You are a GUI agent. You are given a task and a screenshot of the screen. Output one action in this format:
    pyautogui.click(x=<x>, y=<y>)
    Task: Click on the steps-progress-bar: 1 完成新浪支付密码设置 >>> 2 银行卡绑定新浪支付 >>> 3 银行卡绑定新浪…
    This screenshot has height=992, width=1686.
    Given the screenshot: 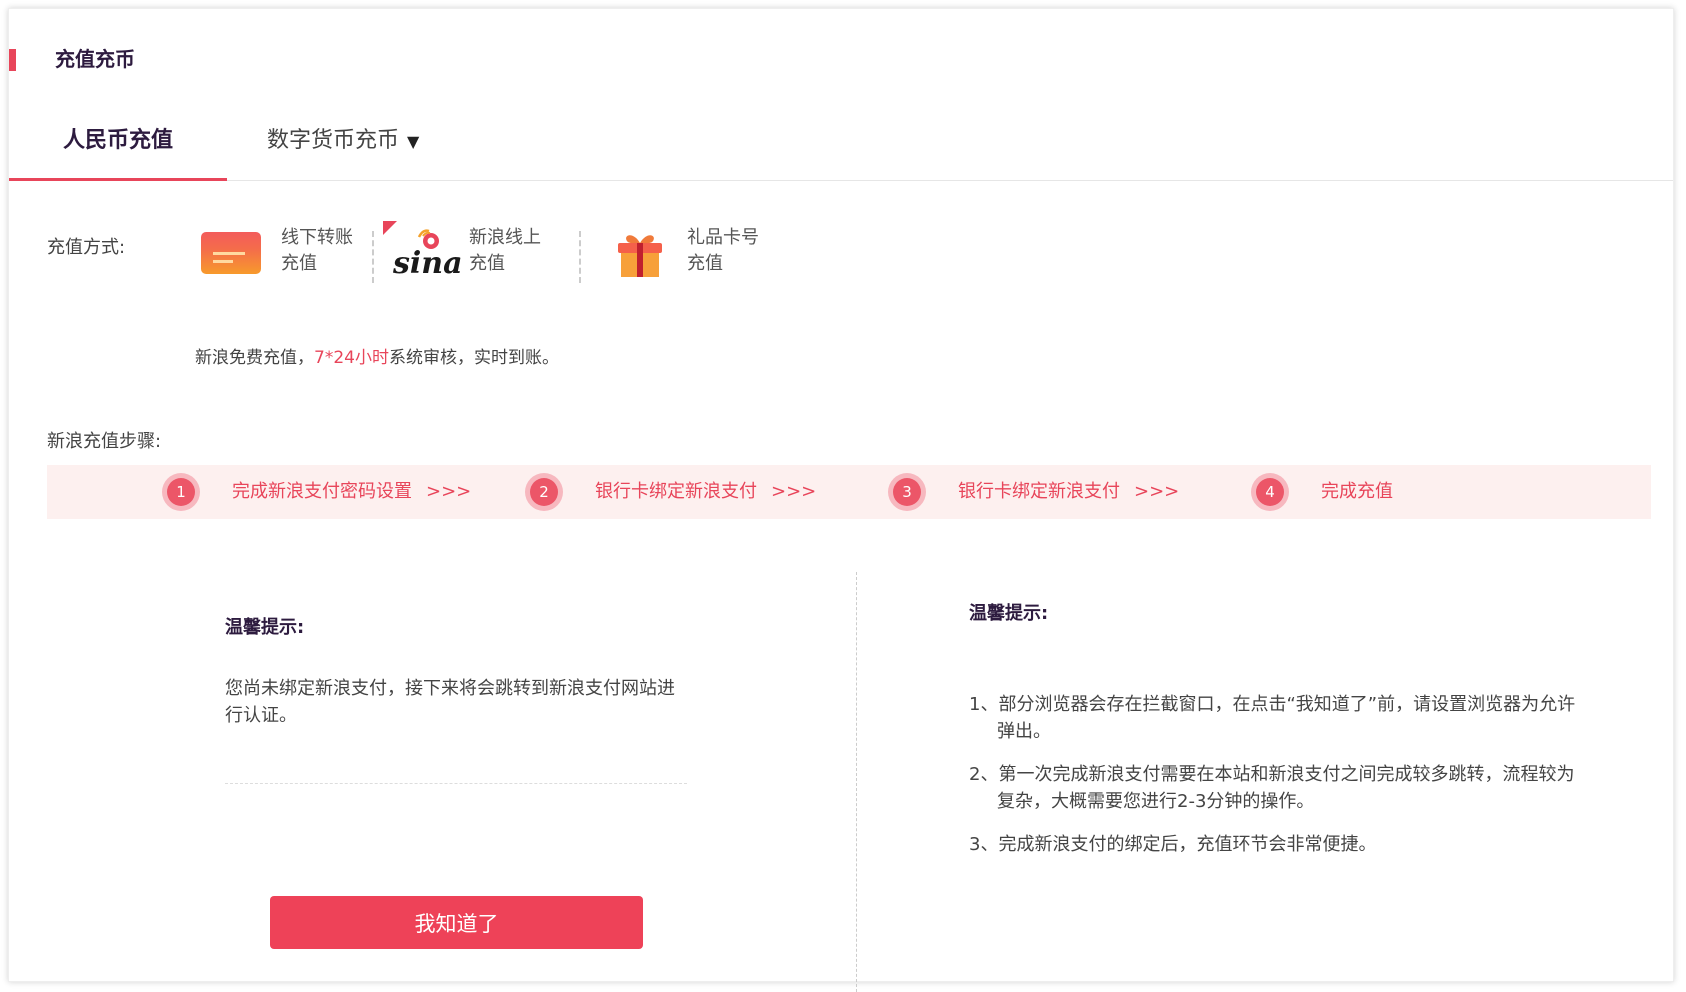 What is the action you would take?
    pyautogui.click(x=849, y=492)
    